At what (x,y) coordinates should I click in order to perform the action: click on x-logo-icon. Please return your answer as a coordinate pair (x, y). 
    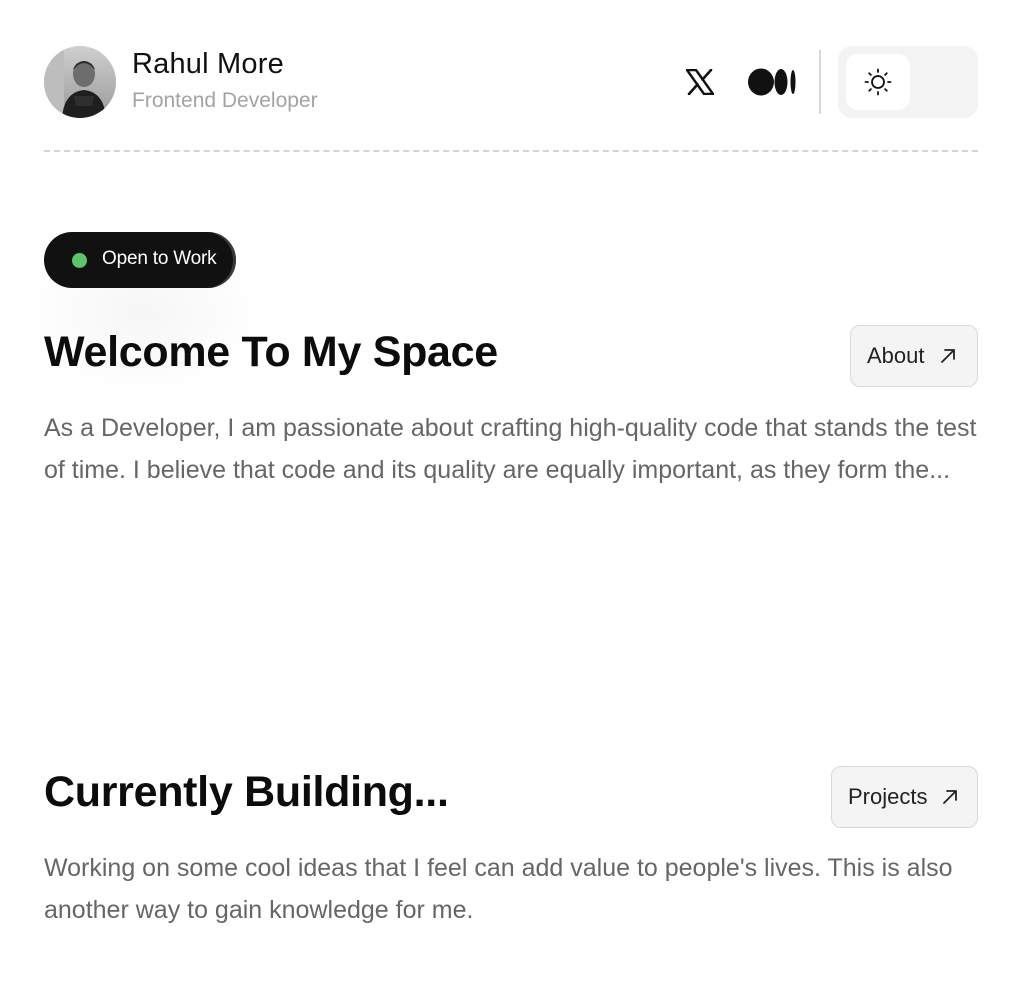
    Looking at the image, I should click on (700, 82).